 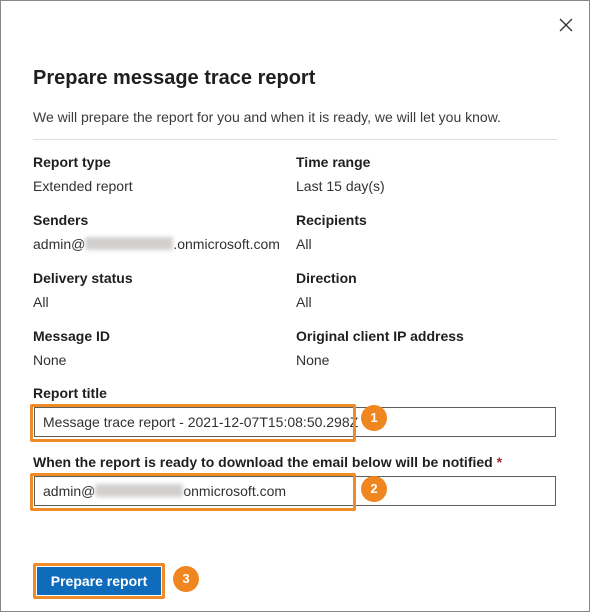 I want to click on close-button, so click(x=566, y=25).